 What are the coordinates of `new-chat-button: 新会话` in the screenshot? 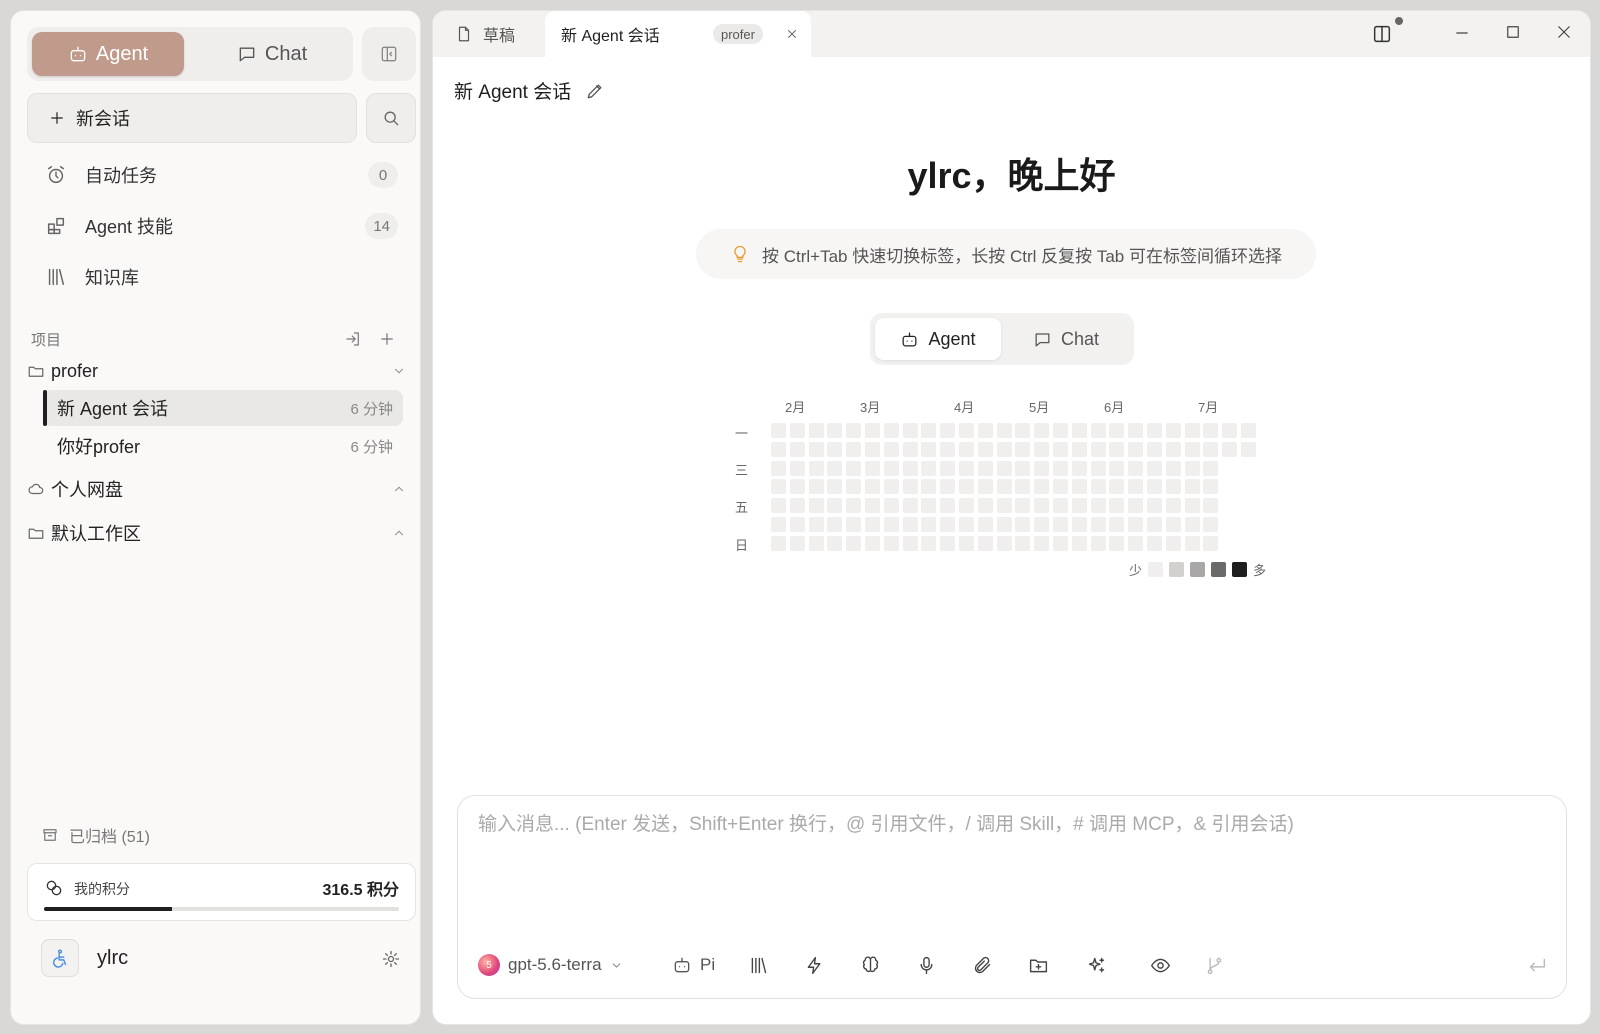 It's located at (192, 118).